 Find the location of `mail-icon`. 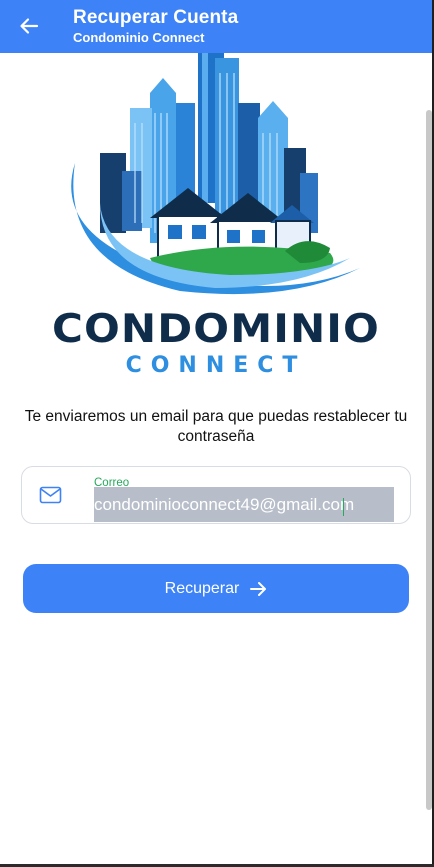

mail-icon is located at coordinates (50, 495).